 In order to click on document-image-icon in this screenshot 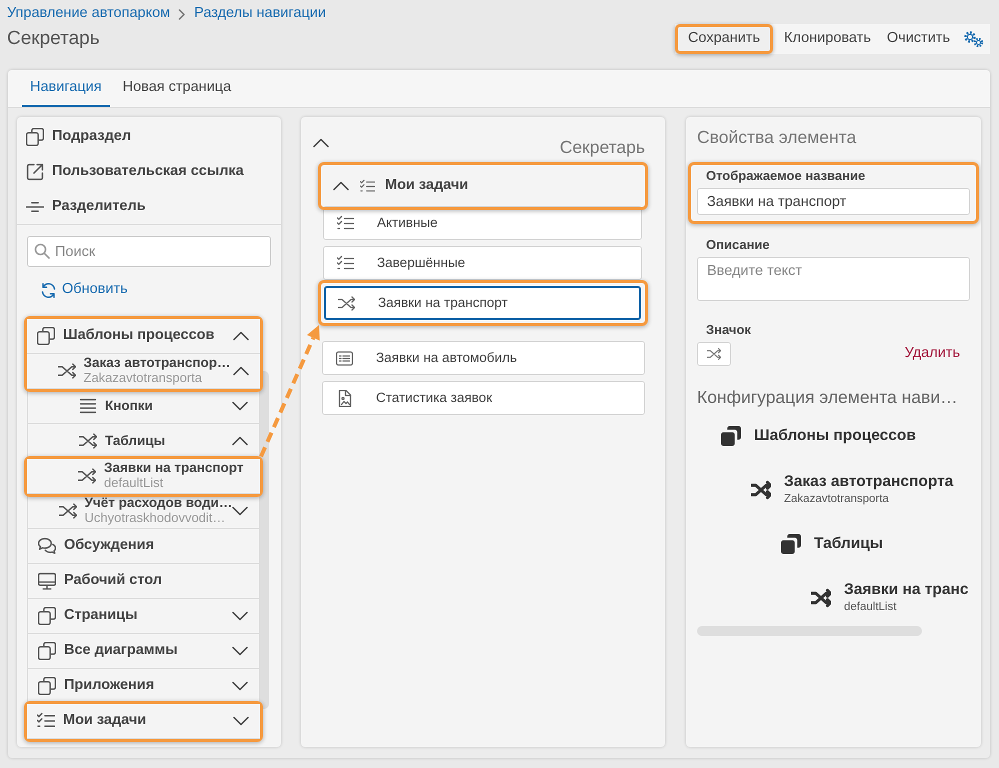, I will do `click(344, 398)`.